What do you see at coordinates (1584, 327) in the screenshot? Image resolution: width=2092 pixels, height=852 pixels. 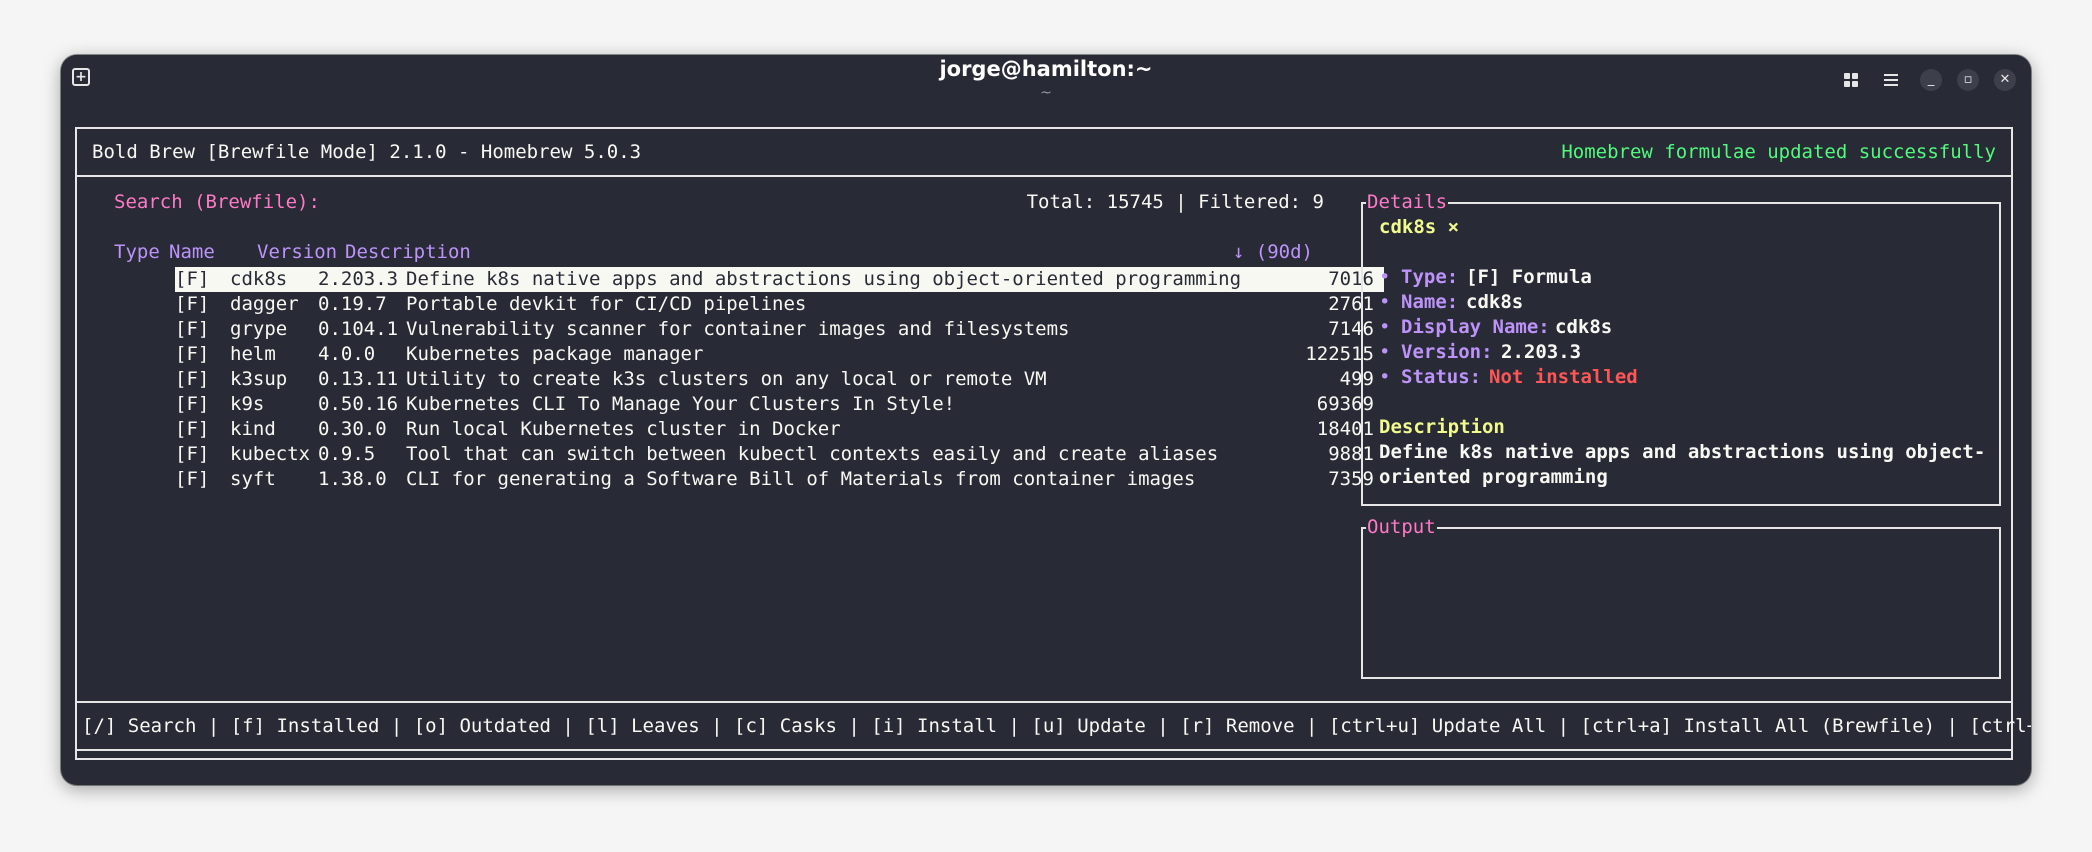 I see `display-name-value: cdk8s` at bounding box center [1584, 327].